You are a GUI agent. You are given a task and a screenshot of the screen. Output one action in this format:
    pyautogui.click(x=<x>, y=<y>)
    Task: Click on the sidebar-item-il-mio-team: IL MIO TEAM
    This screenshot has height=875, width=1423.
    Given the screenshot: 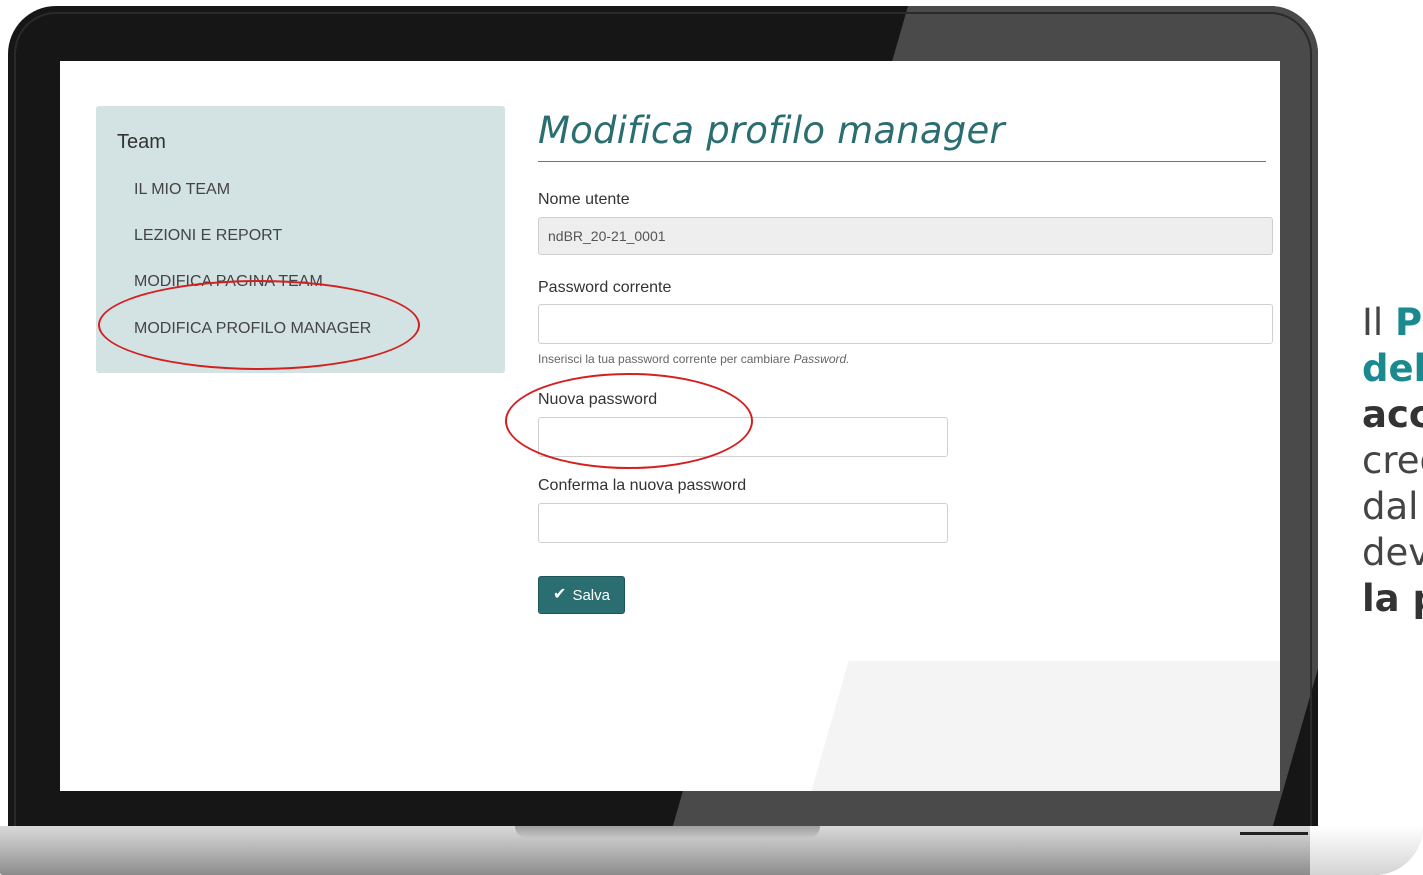 What is the action you would take?
    pyautogui.click(x=182, y=190)
    